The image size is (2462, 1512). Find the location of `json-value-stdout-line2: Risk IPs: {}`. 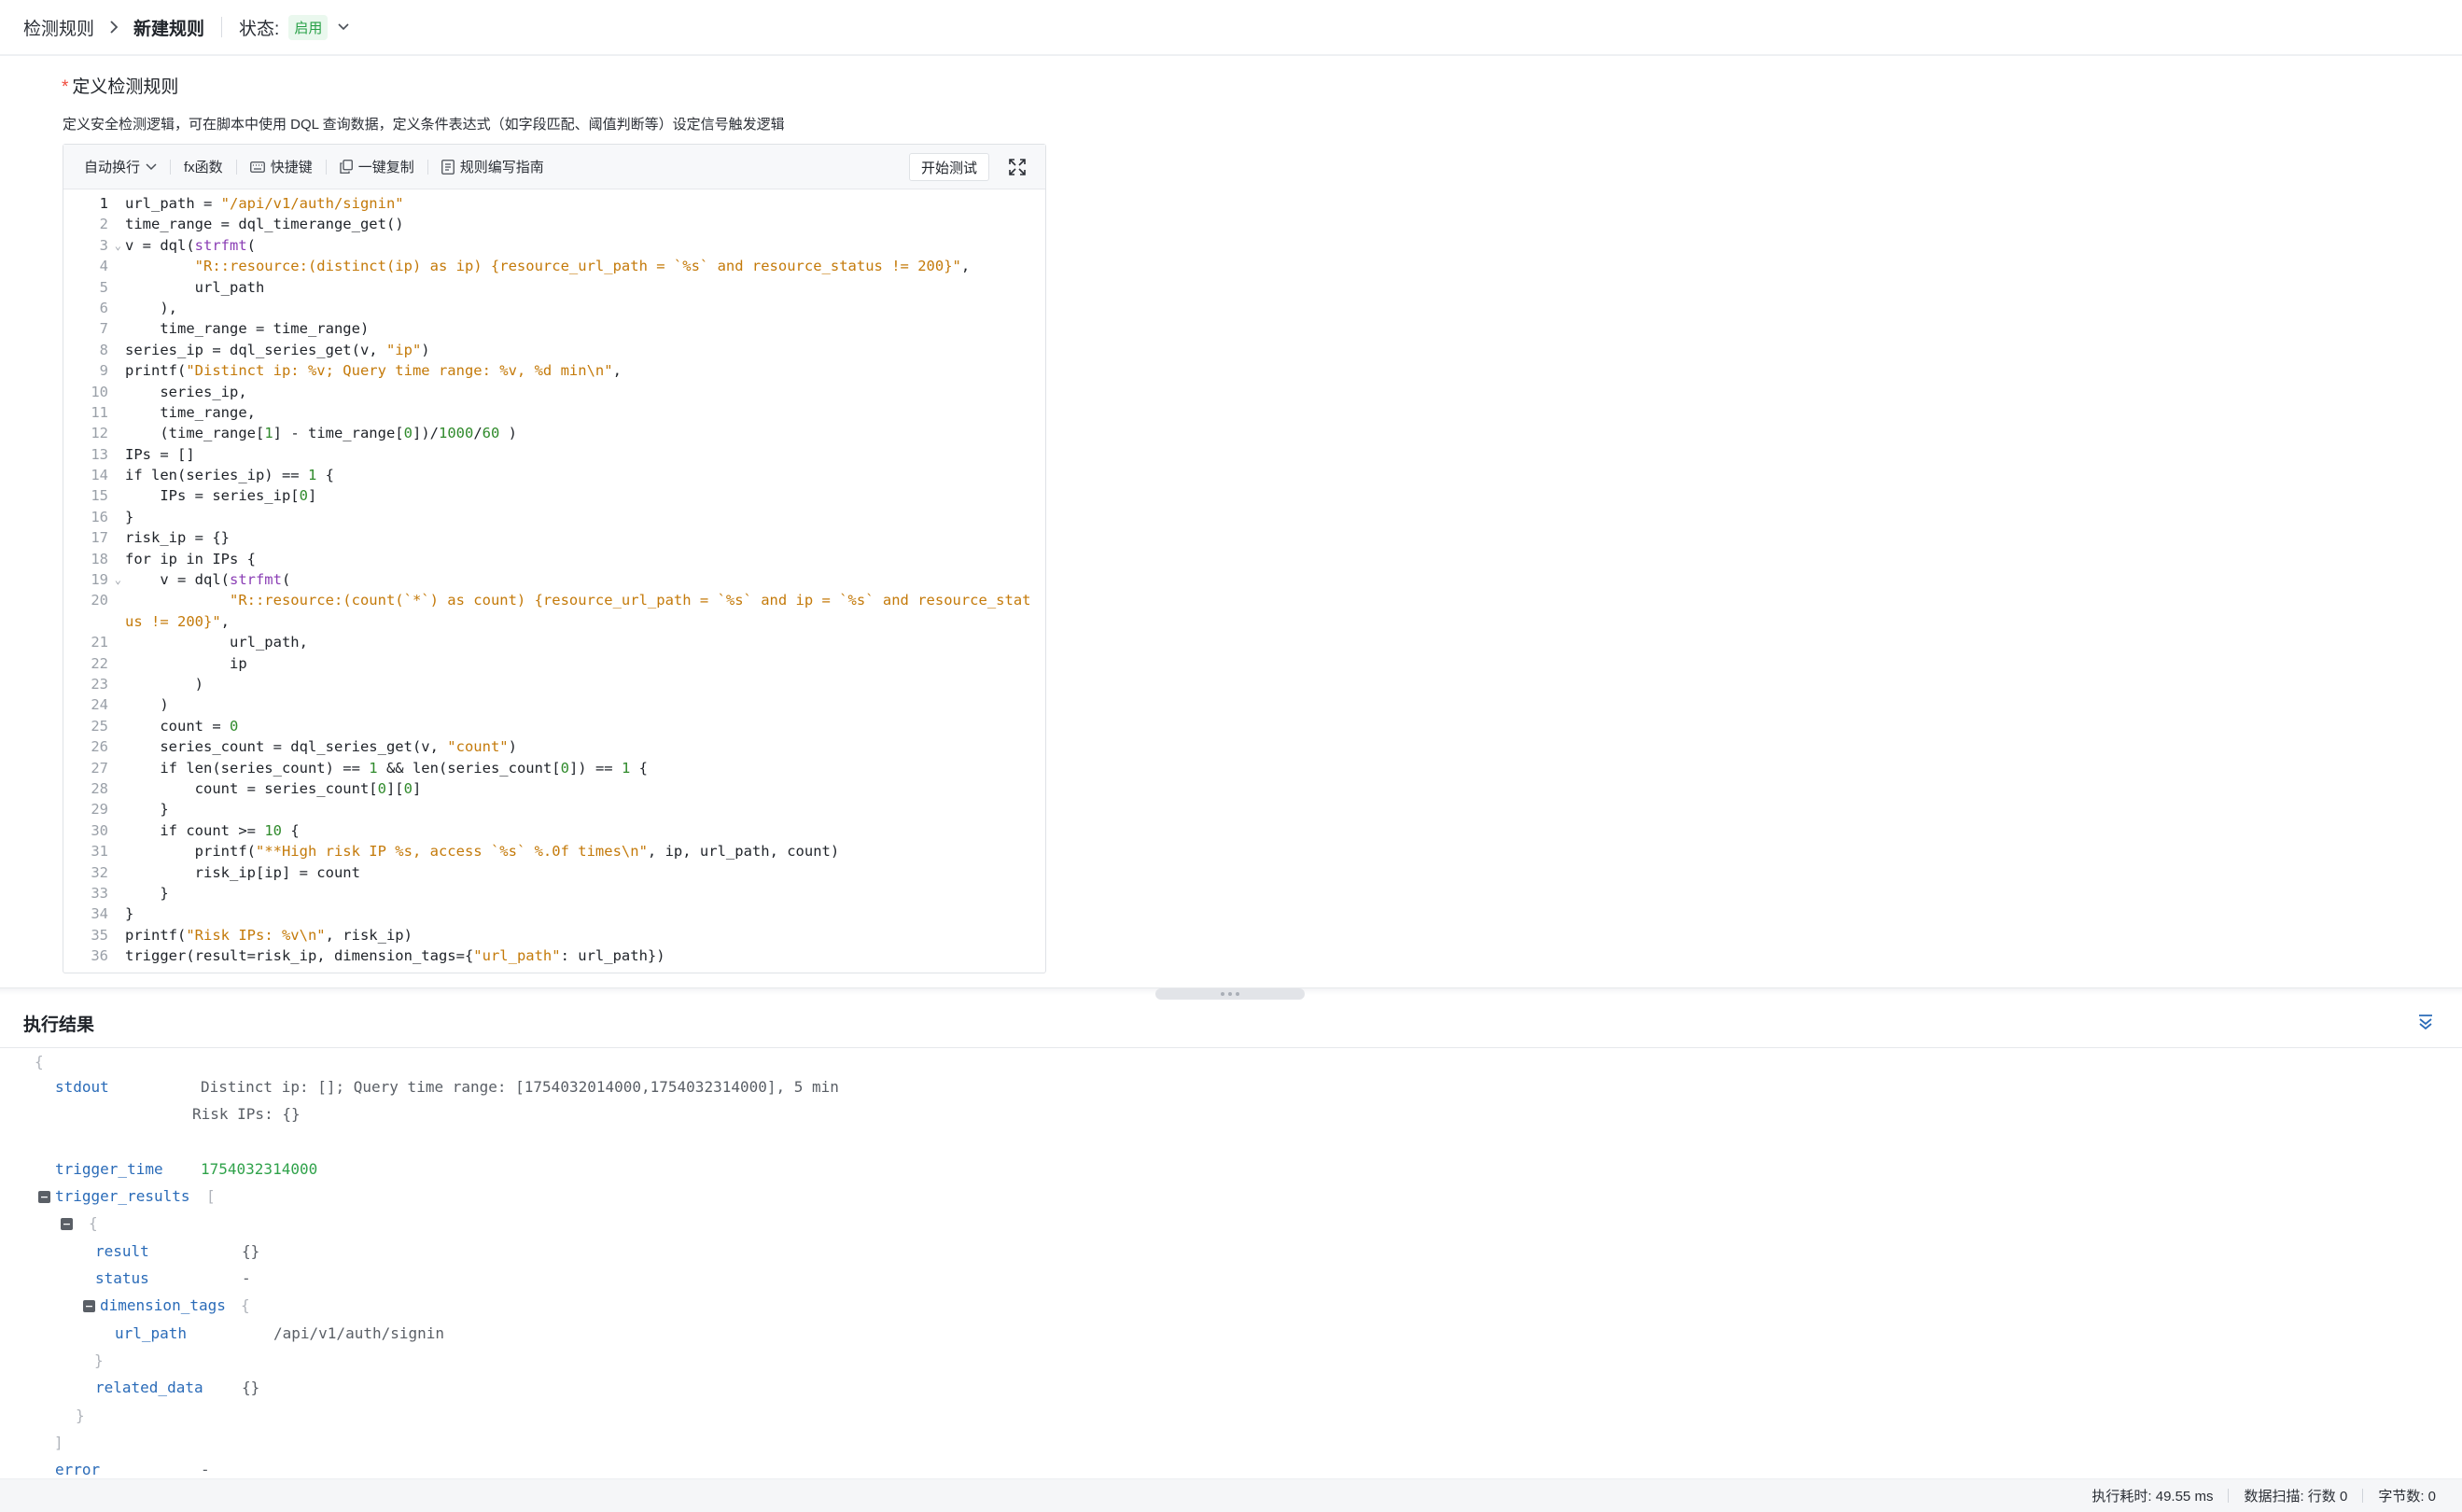

json-value-stdout-line2: Risk IPs: {} is located at coordinates (247, 1114).